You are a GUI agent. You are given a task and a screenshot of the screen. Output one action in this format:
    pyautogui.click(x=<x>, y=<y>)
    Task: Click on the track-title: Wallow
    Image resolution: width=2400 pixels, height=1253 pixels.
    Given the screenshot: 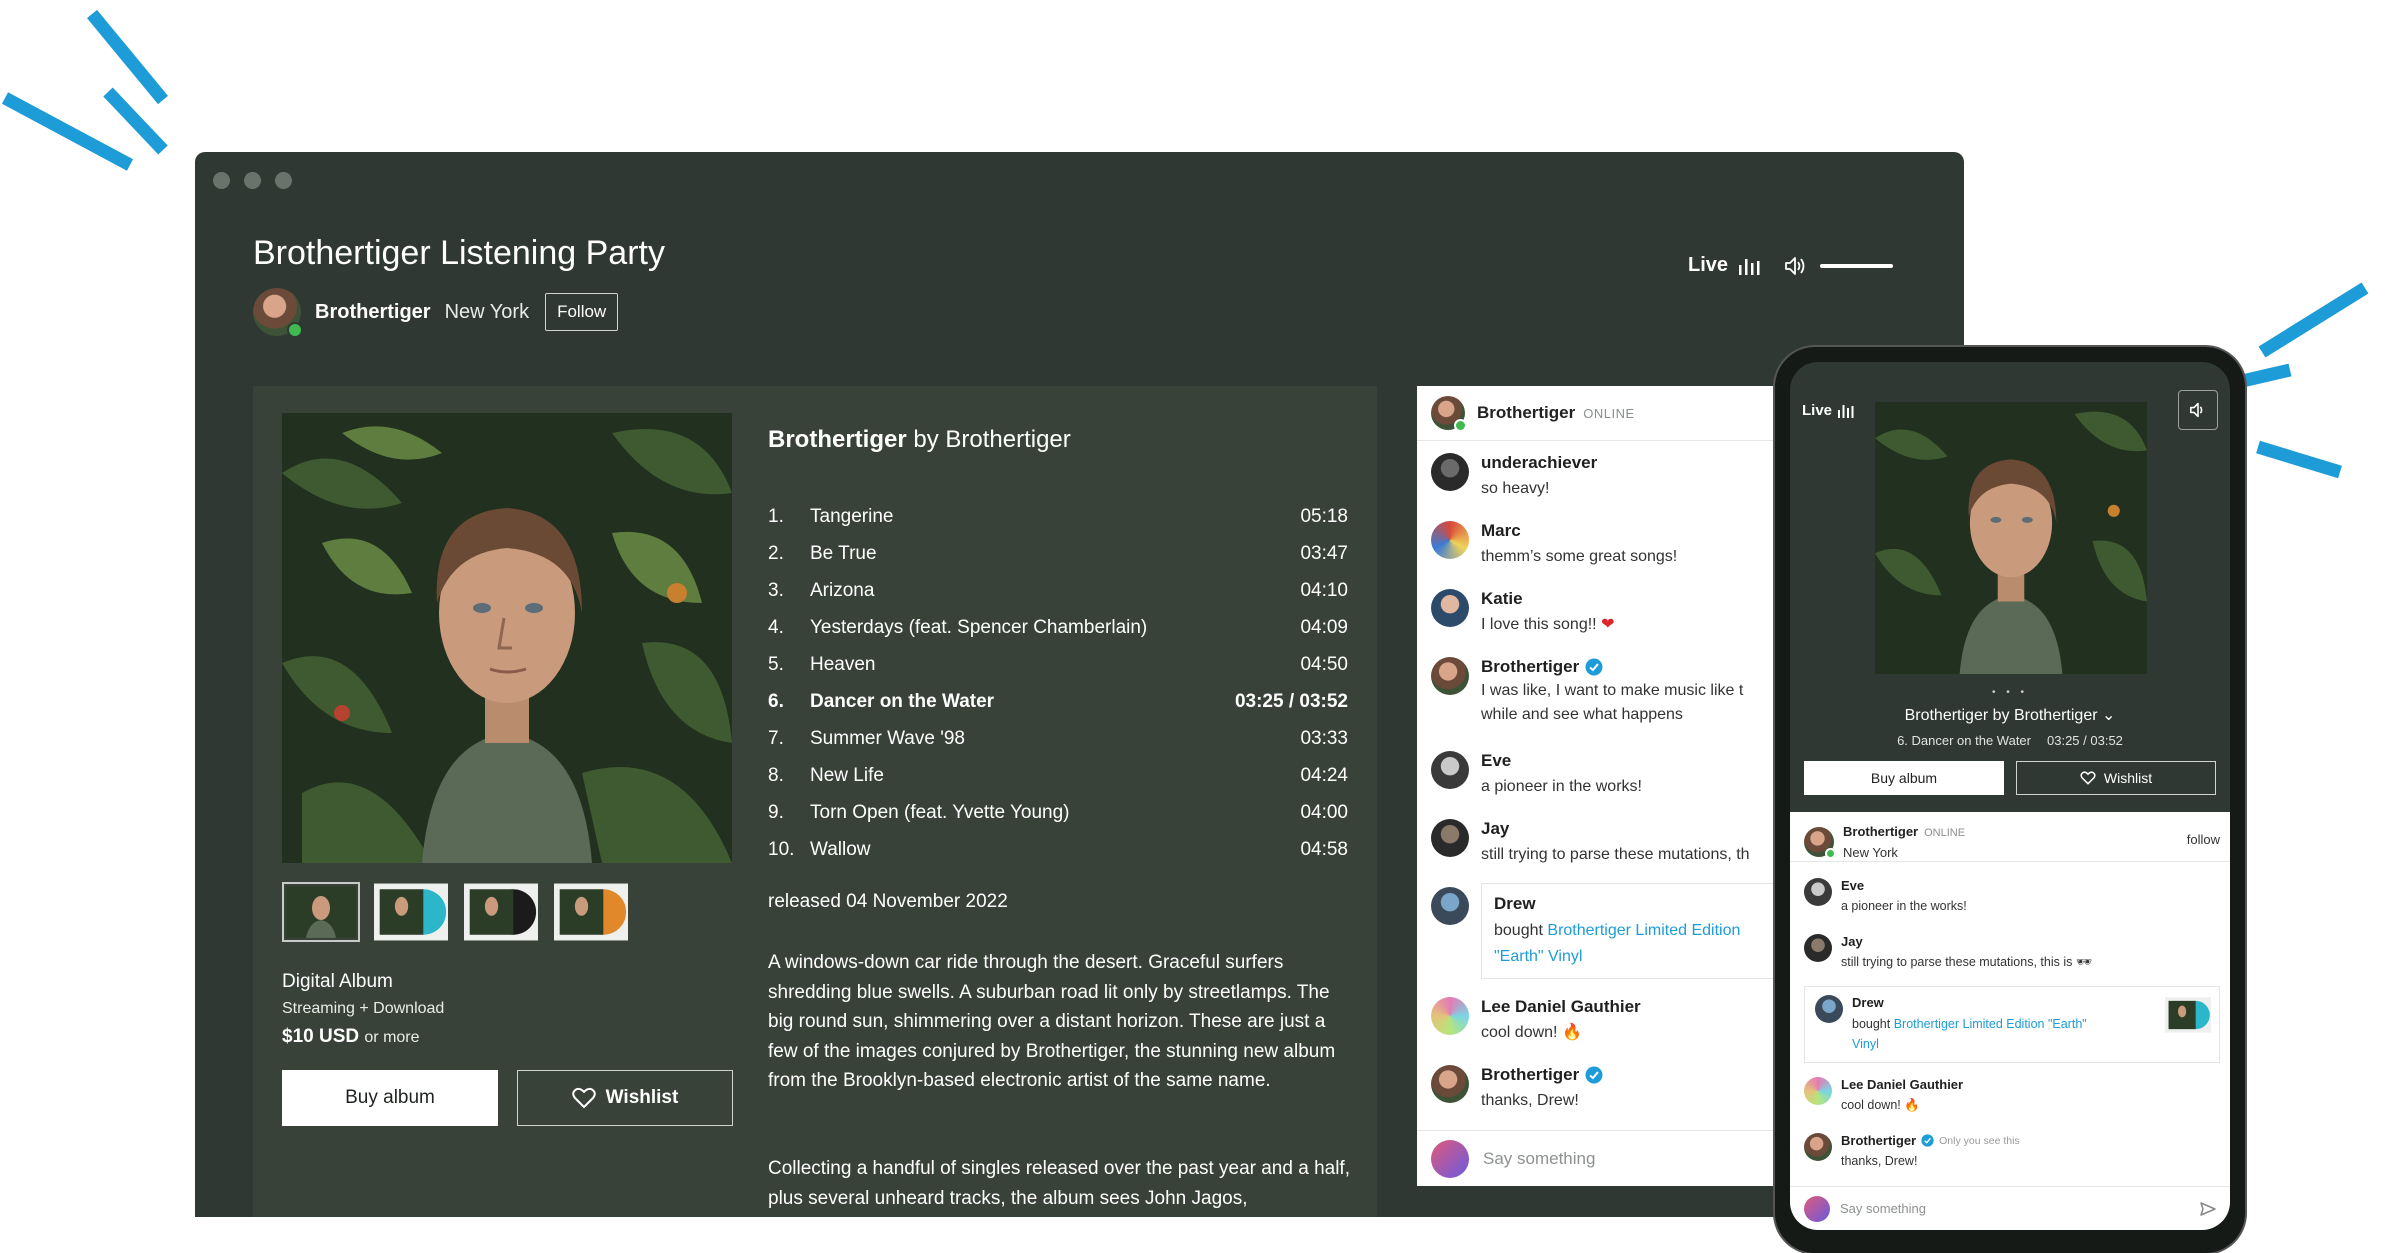 What is the action you would take?
    pyautogui.click(x=1055, y=850)
    